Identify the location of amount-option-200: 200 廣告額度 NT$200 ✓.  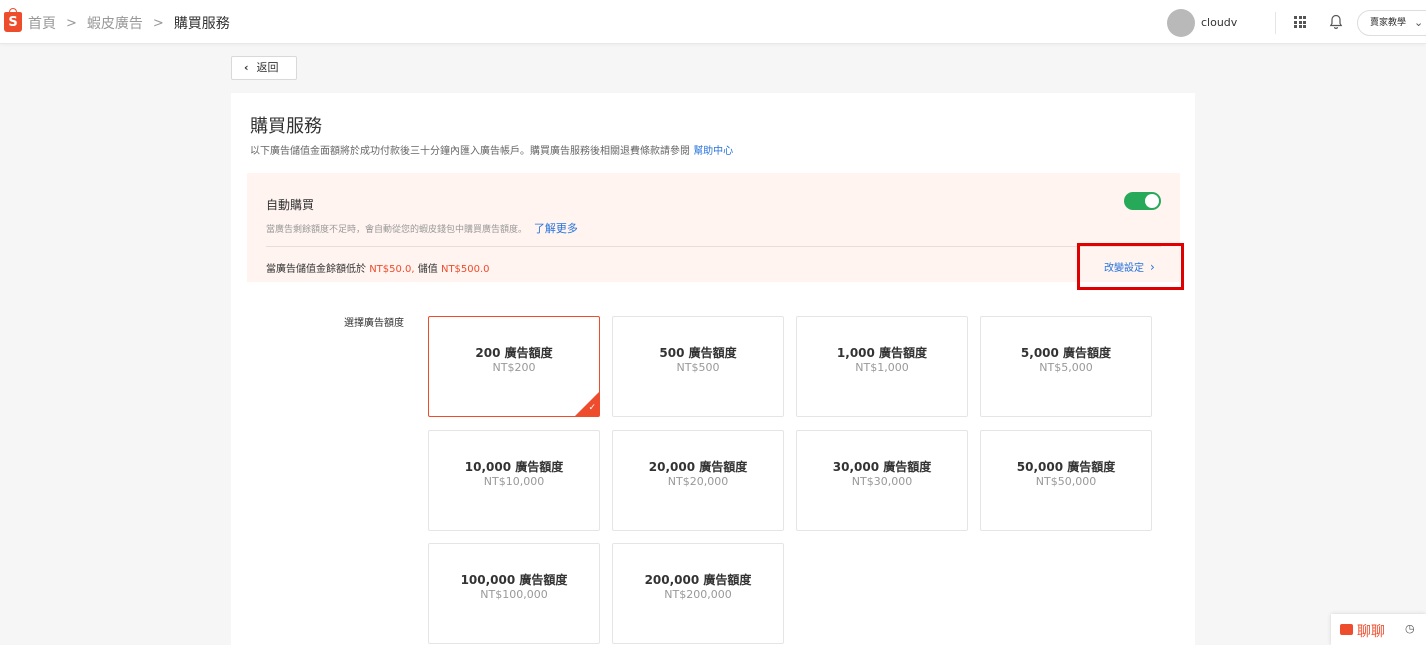
(514, 366).